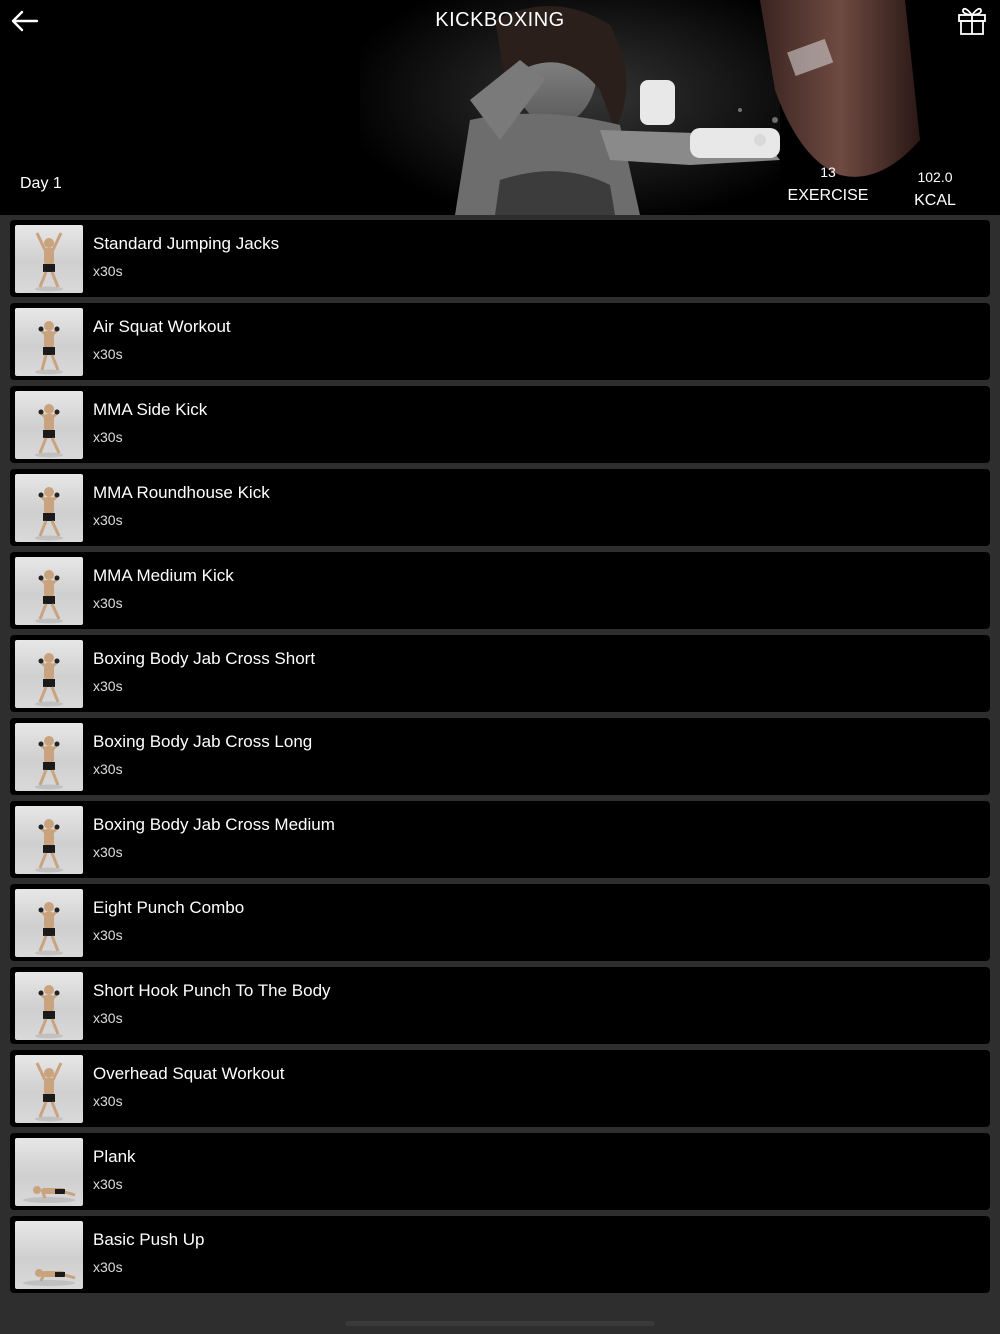 This screenshot has width=1000, height=1334. I want to click on exercise-row: Boxing Body Jab Cross Long x30s, so click(500, 756).